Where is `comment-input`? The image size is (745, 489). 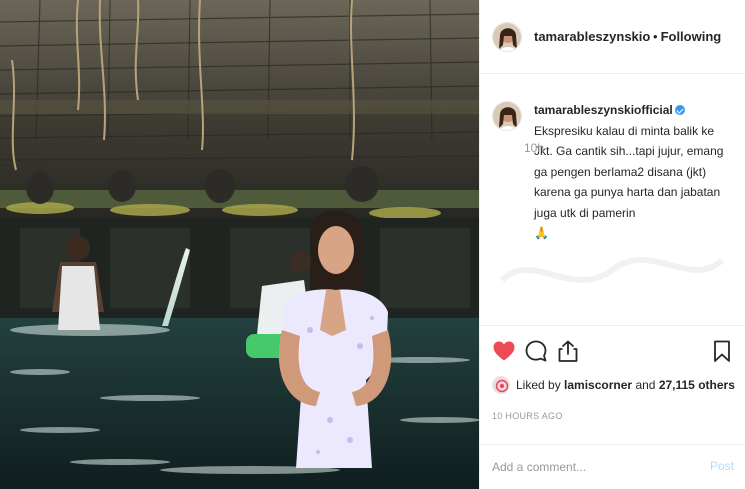 comment-input is located at coordinates (587, 467).